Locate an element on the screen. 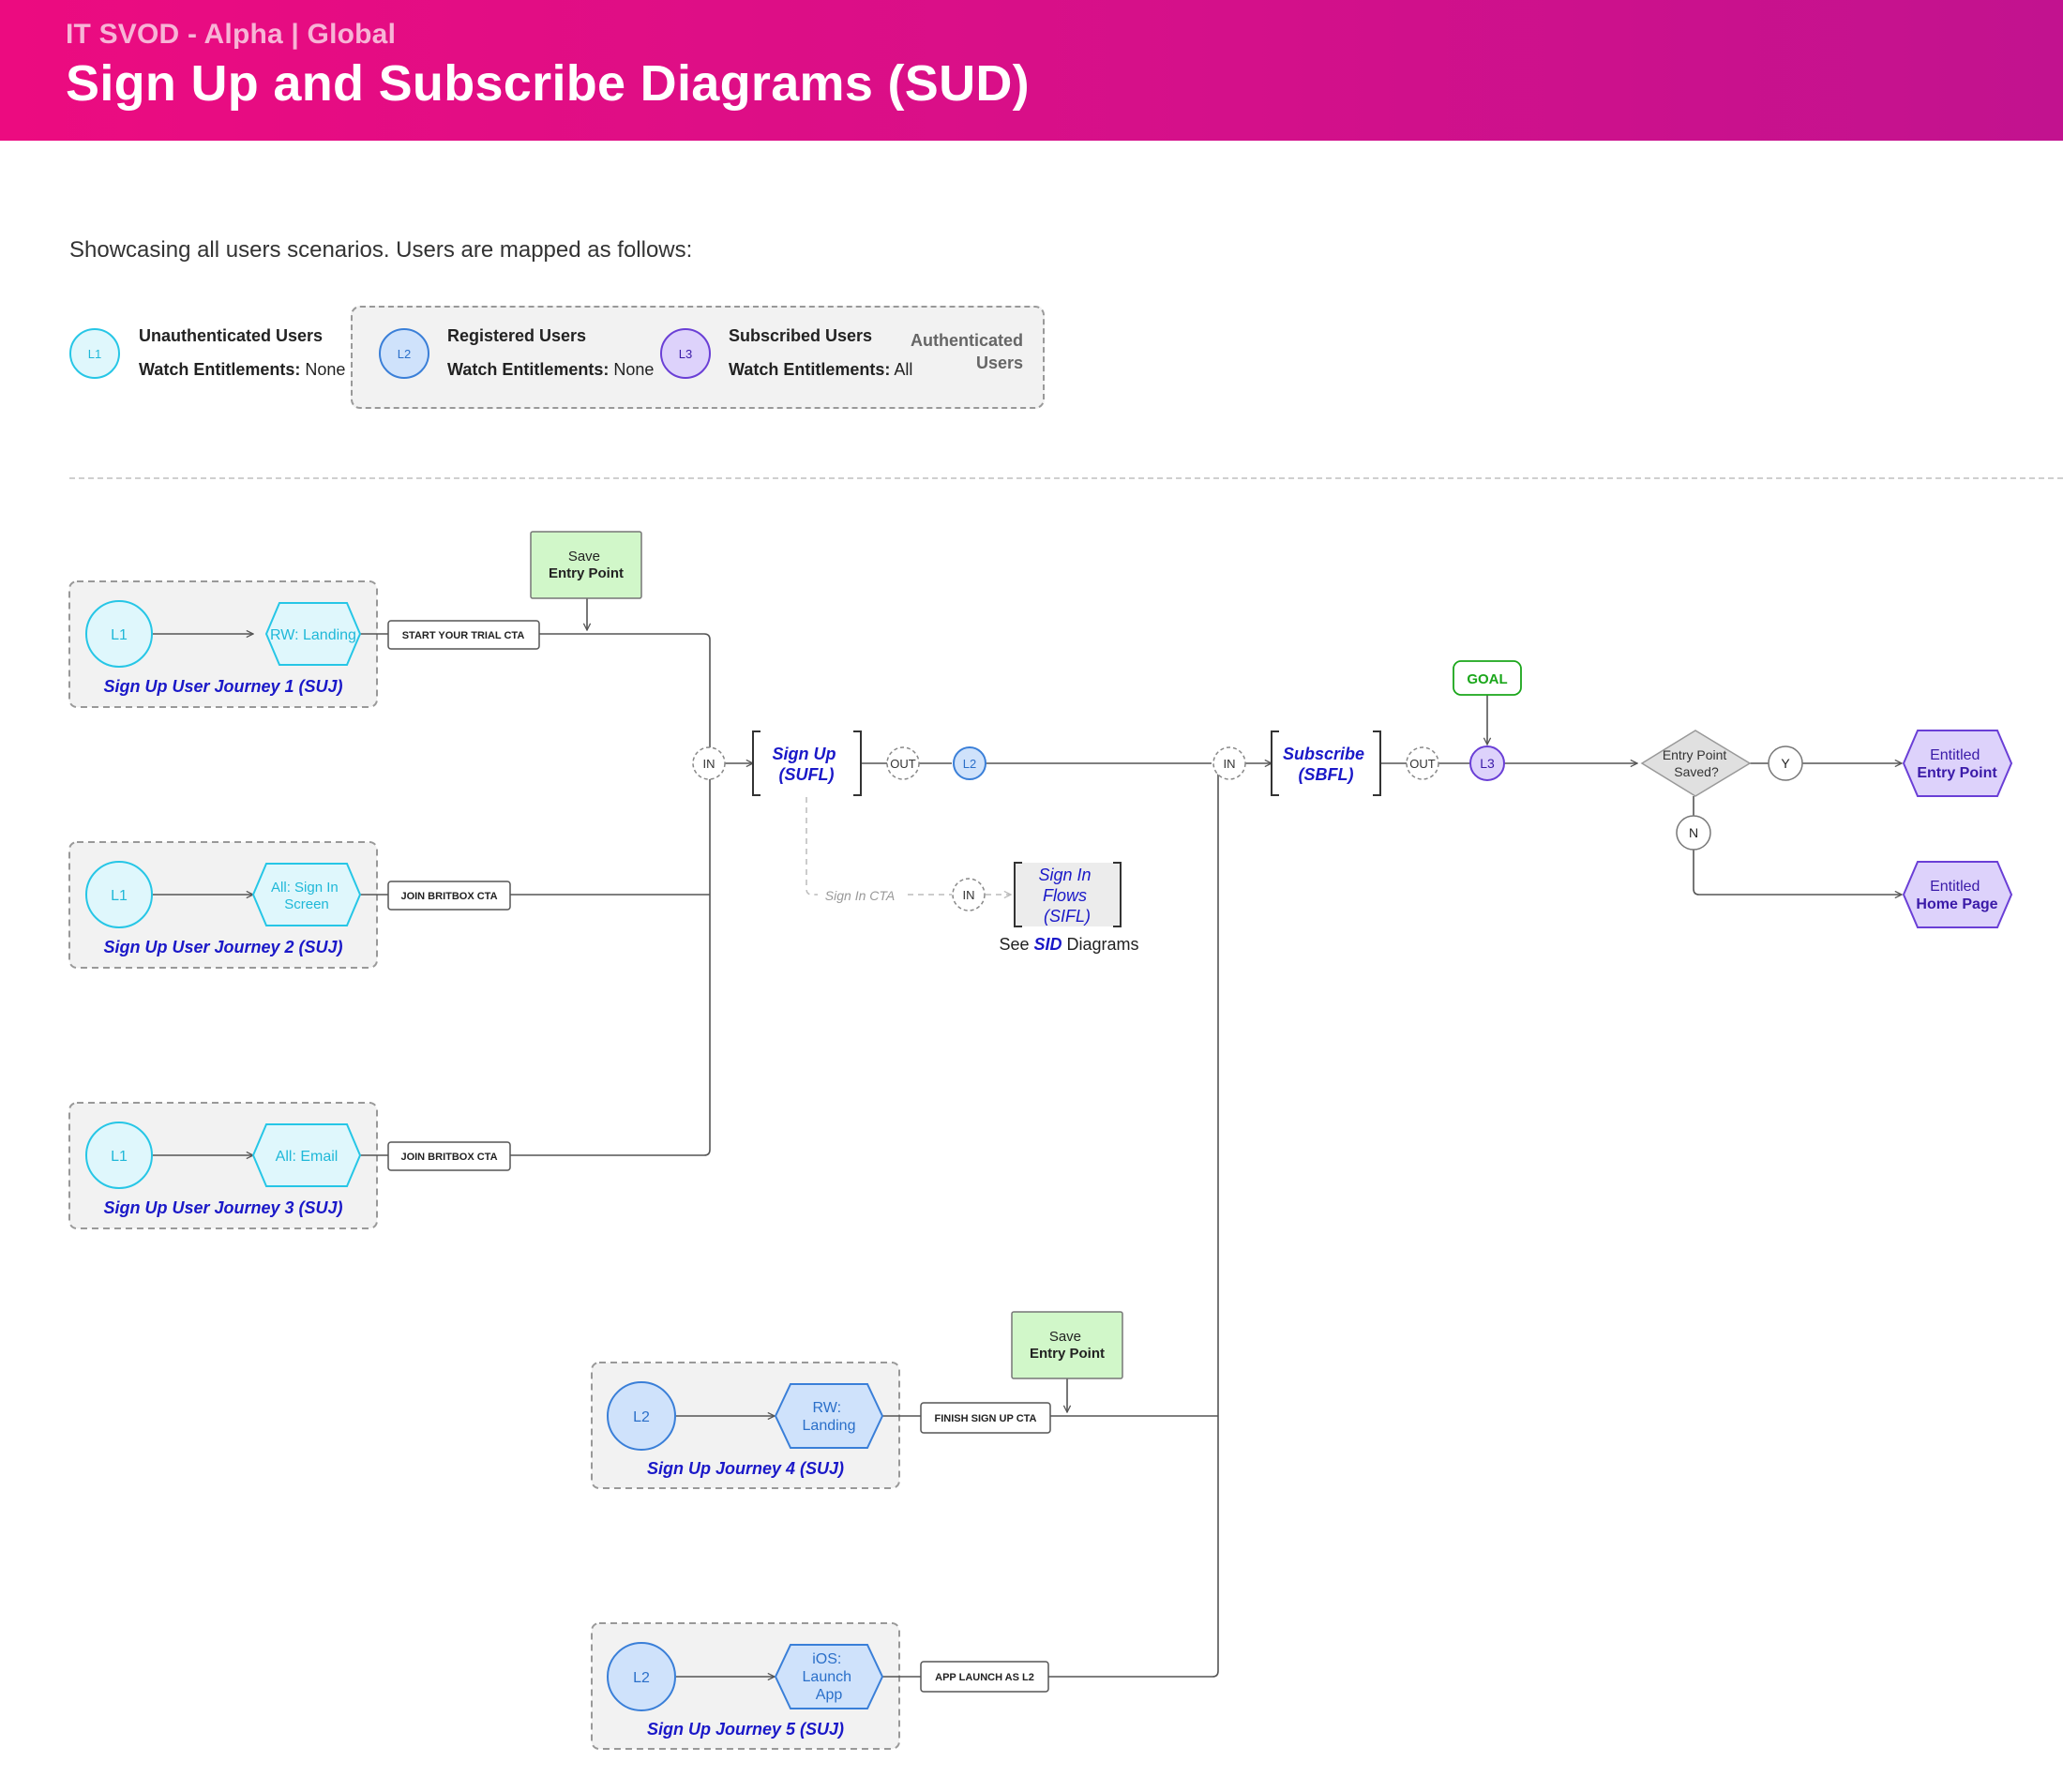 The image size is (2063, 1792). save-entry-1-line2: Entry Point is located at coordinates (587, 573).